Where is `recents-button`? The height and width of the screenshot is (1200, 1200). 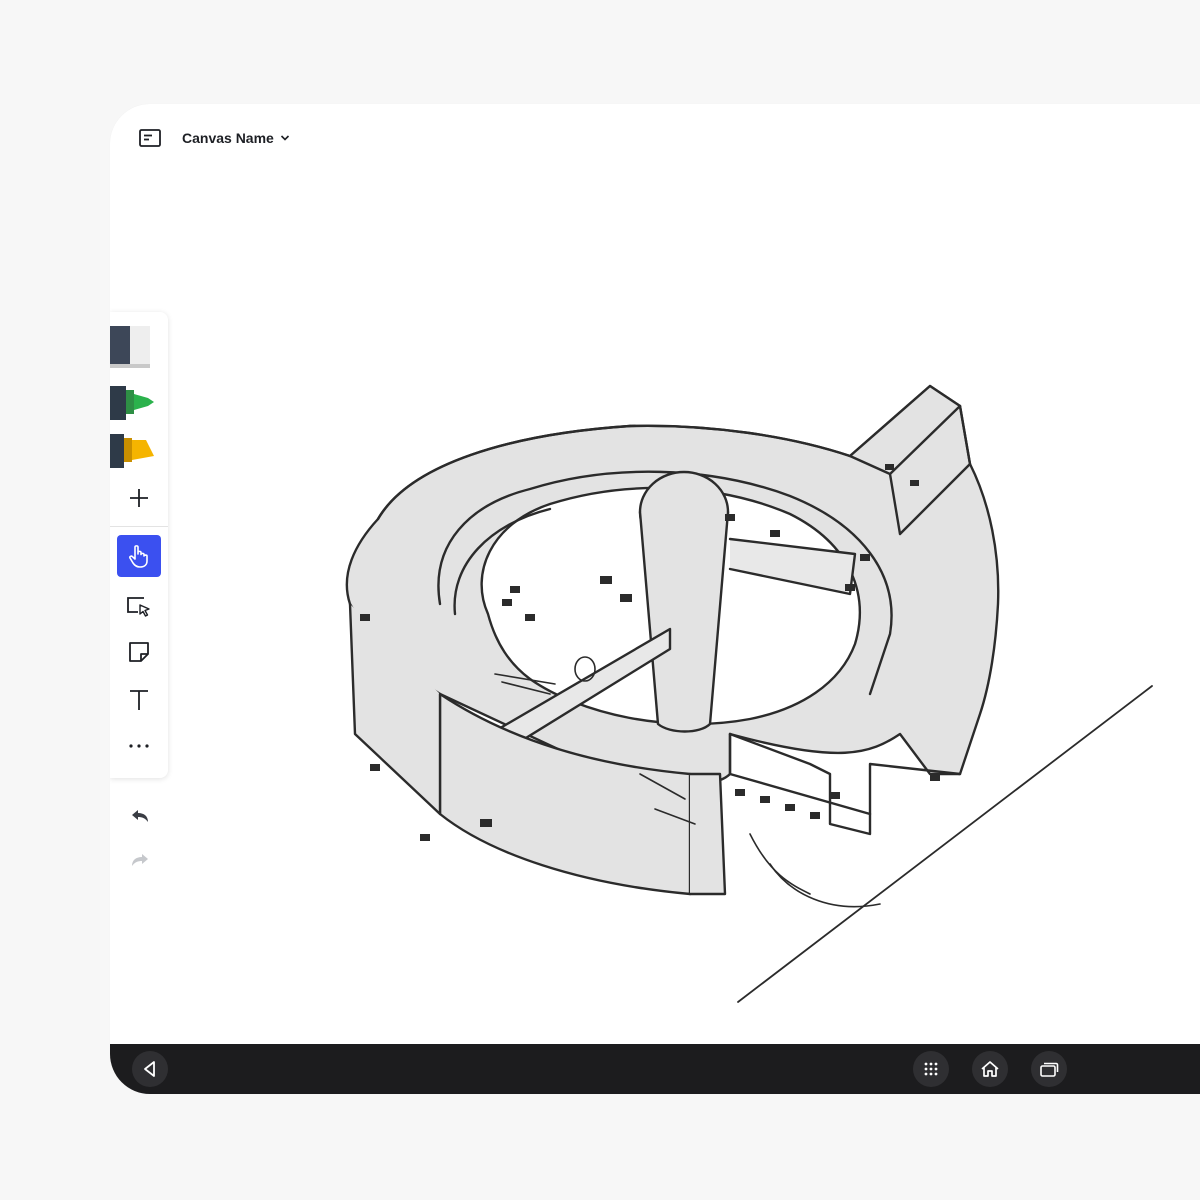
recents-button is located at coordinates (1049, 1069).